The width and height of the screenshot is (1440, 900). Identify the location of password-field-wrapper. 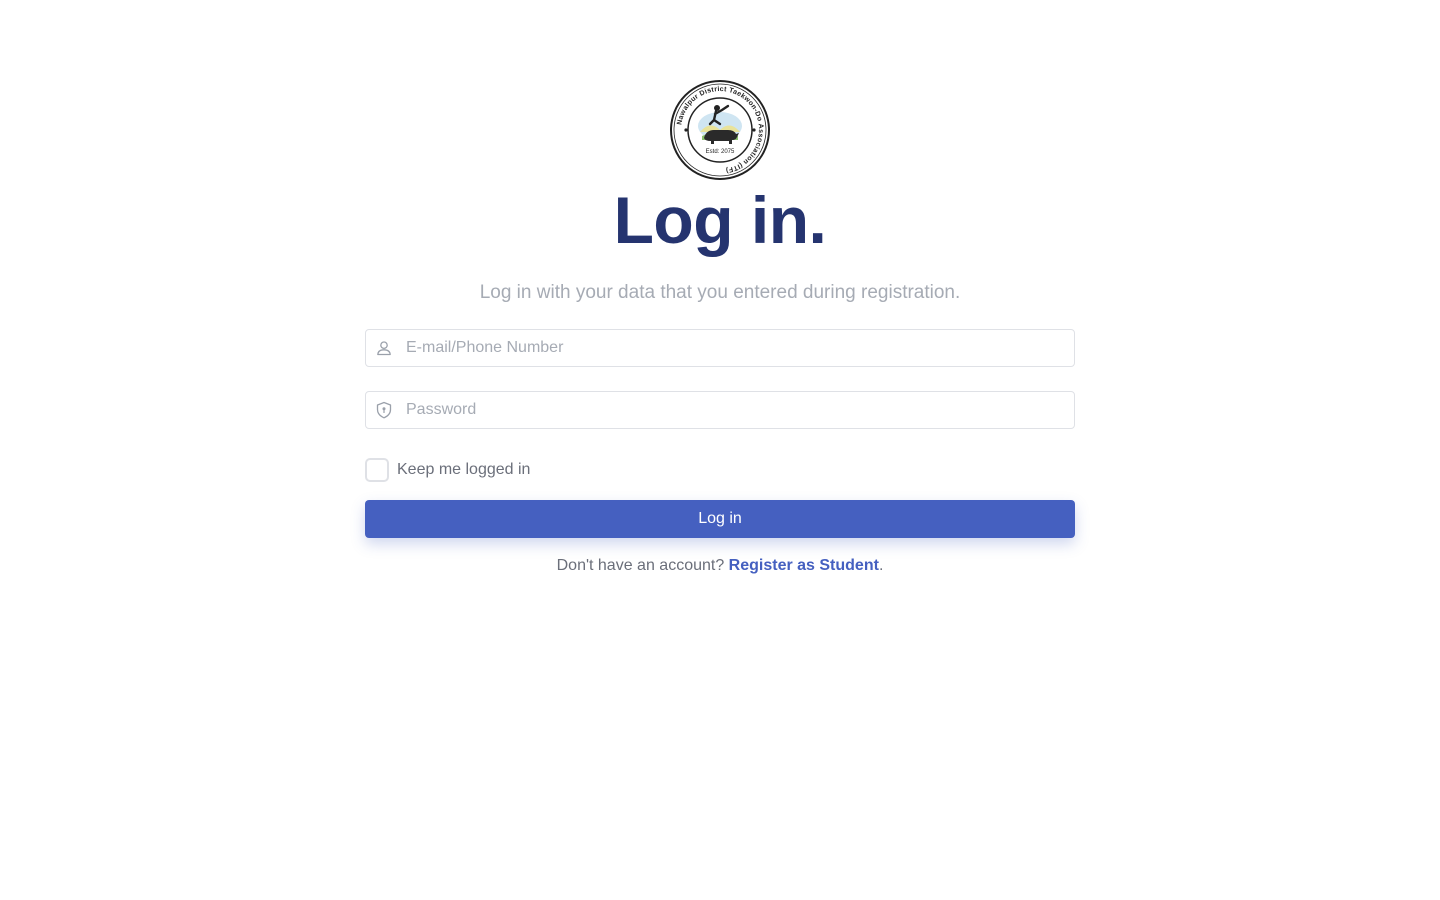
(720, 410).